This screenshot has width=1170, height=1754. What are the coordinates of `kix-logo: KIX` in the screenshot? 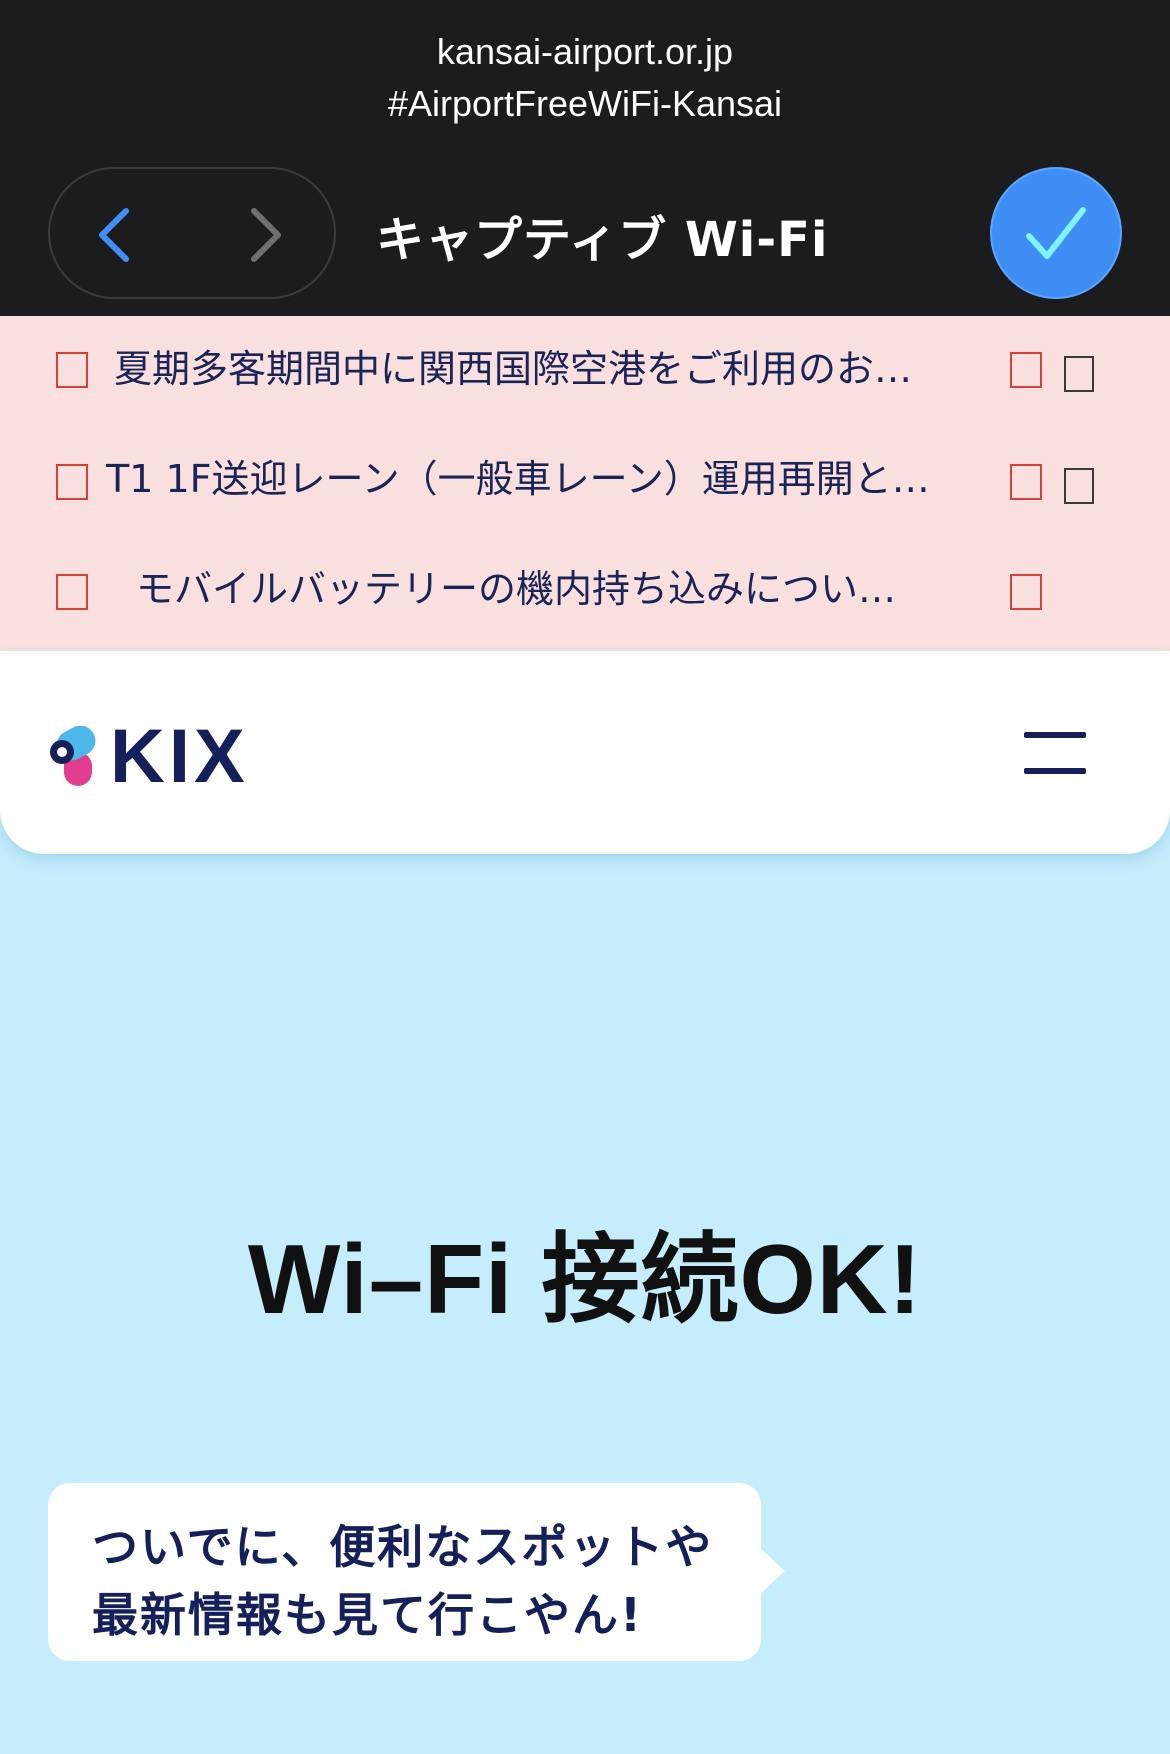 It's located at (148, 757).